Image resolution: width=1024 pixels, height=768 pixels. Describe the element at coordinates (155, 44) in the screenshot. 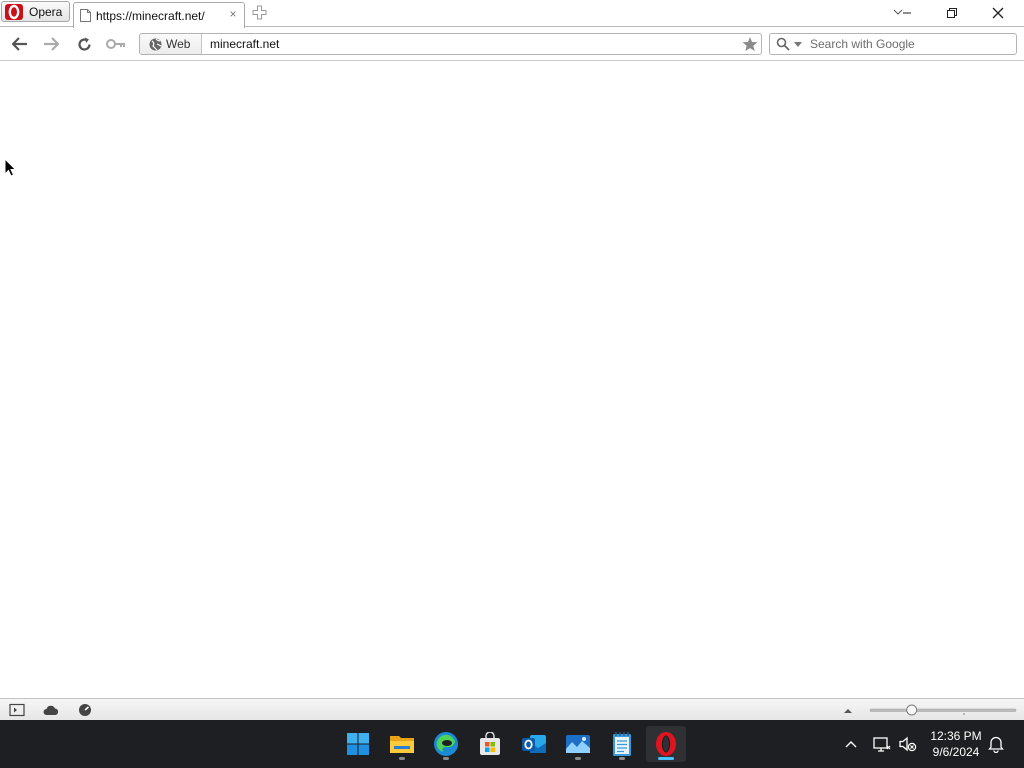

I see `globe-icon` at that location.